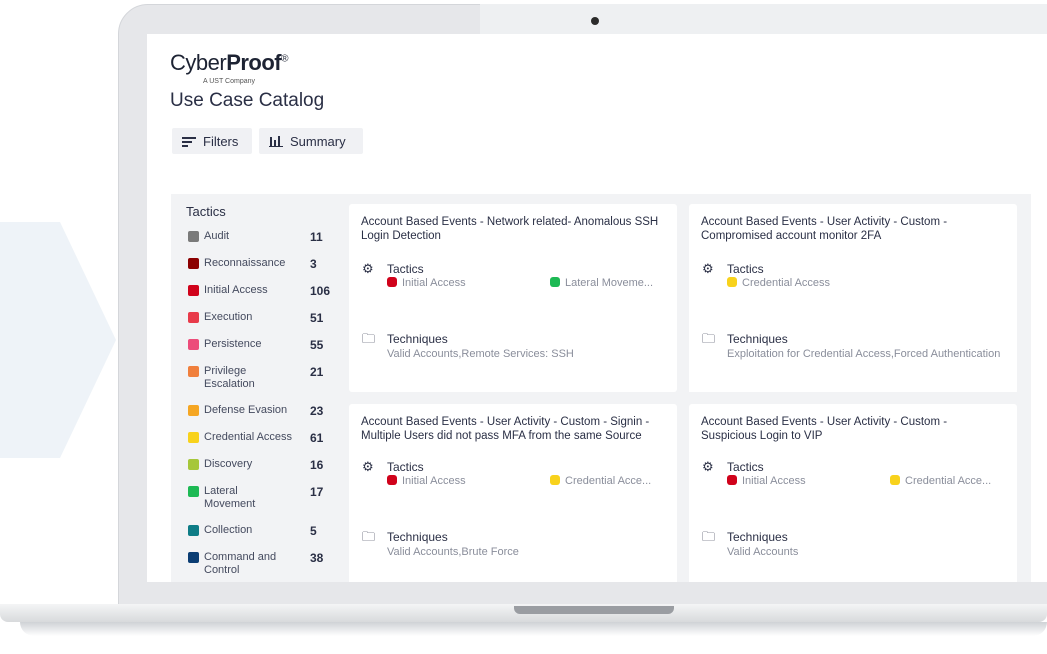  Describe the element at coordinates (229, 81) in the screenshot. I see `brand-subtitle: A UST Company` at that location.